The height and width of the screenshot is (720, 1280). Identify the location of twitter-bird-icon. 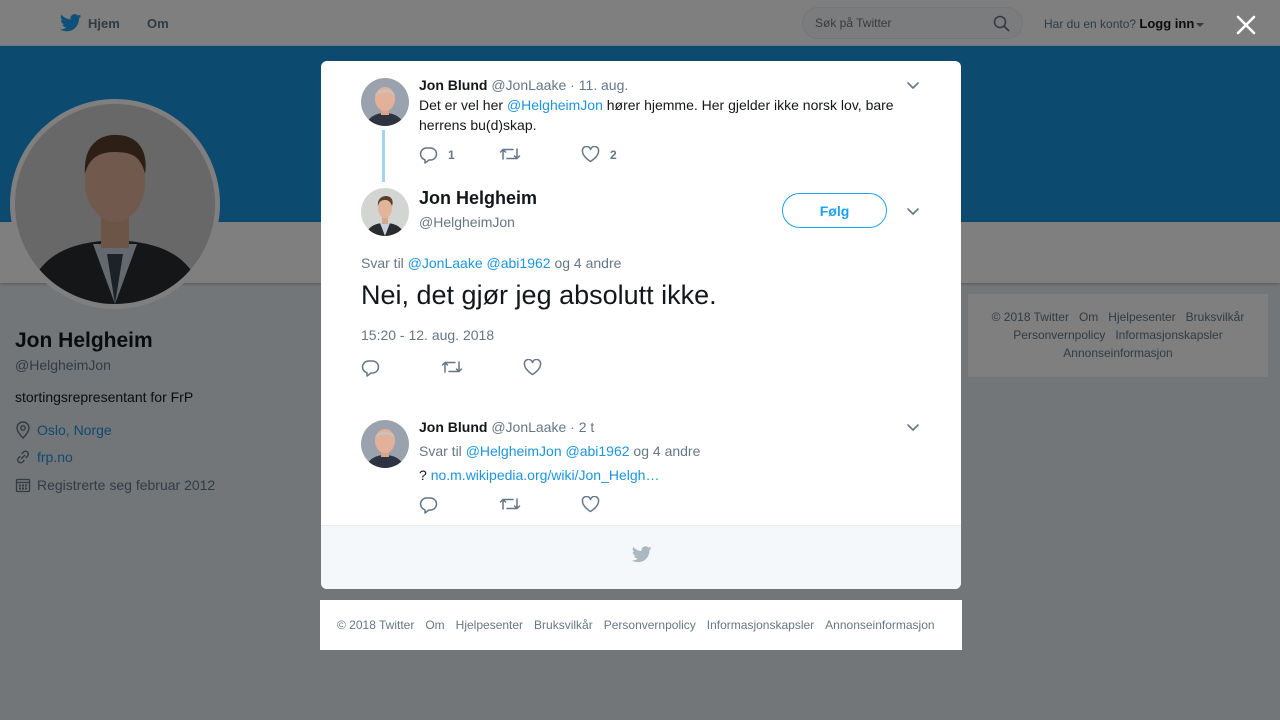
(642, 554).